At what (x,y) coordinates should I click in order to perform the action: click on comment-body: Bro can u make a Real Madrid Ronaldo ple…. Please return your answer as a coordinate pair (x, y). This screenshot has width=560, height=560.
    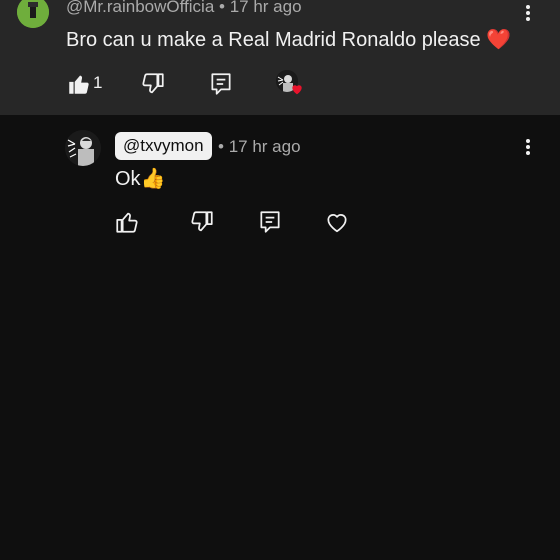
    Looking at the image, I should click on (273, 40).